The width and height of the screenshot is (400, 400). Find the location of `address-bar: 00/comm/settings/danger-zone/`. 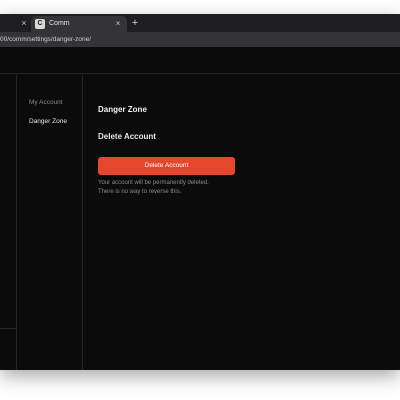

address-bar: 00/comm/settings/danger-zone/ is located at coordinates (200, 39).